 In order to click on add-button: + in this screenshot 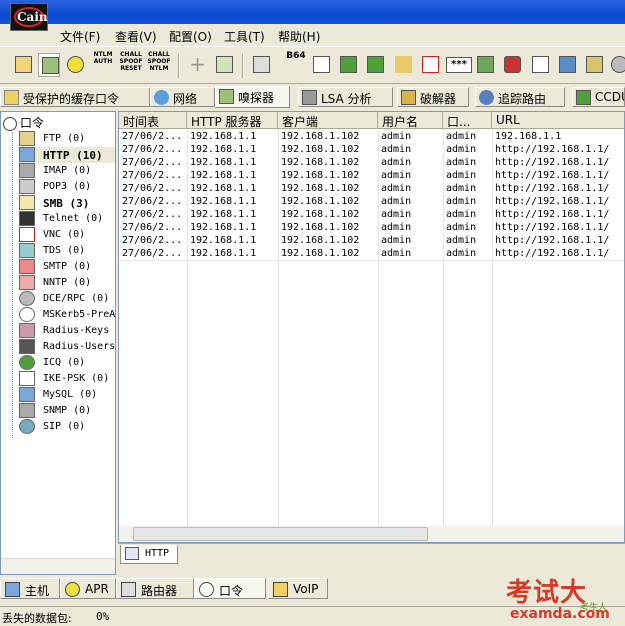, I will do `click(197, 65)`.